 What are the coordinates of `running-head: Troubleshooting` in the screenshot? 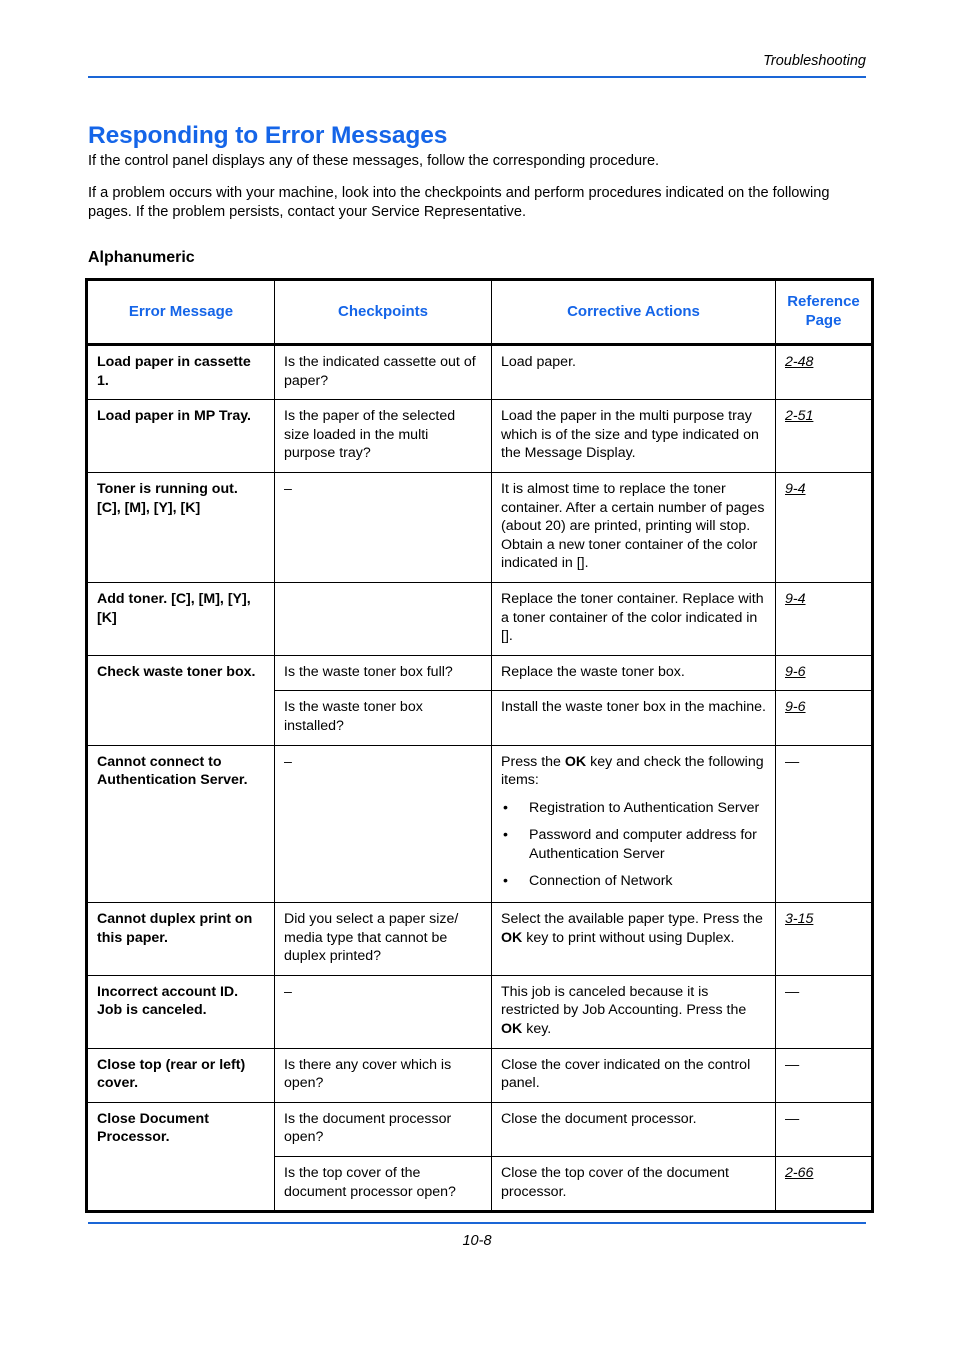 It's located at (814, 61).